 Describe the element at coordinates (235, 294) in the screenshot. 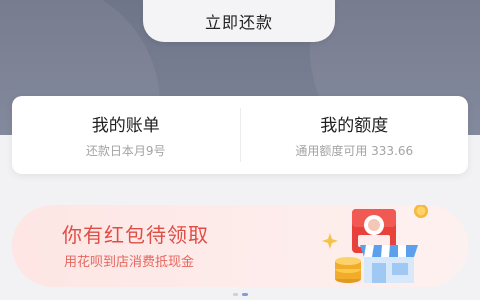

I see `carousel-dot` at that location.